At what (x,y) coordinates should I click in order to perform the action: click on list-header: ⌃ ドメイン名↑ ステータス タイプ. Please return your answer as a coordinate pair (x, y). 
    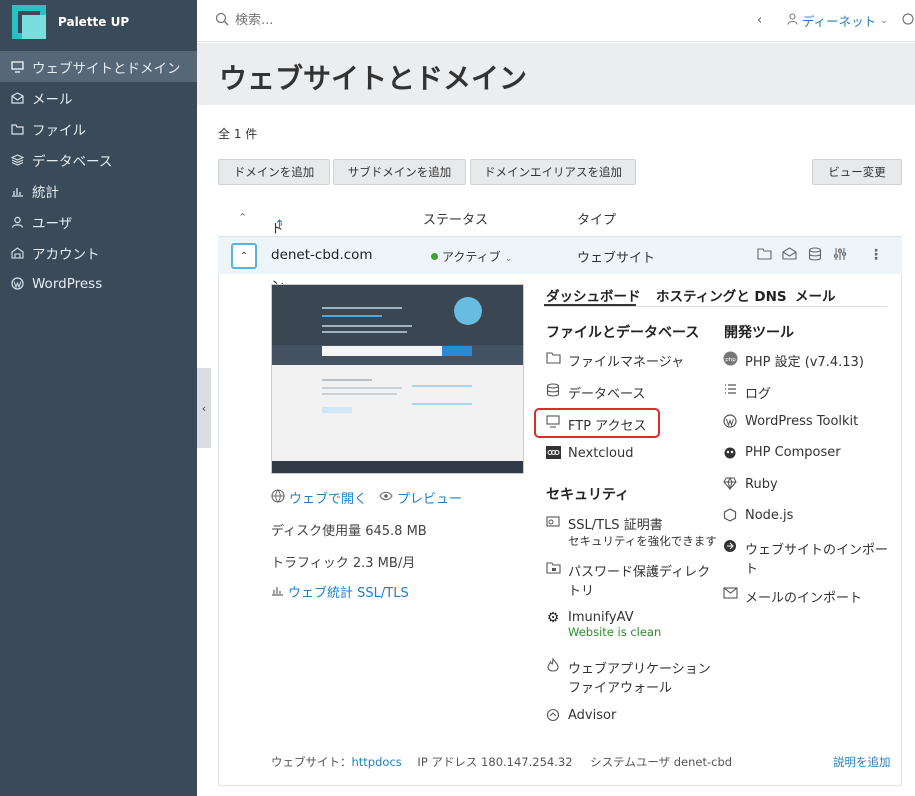
    Looking at the image, I should click on (560, 256).